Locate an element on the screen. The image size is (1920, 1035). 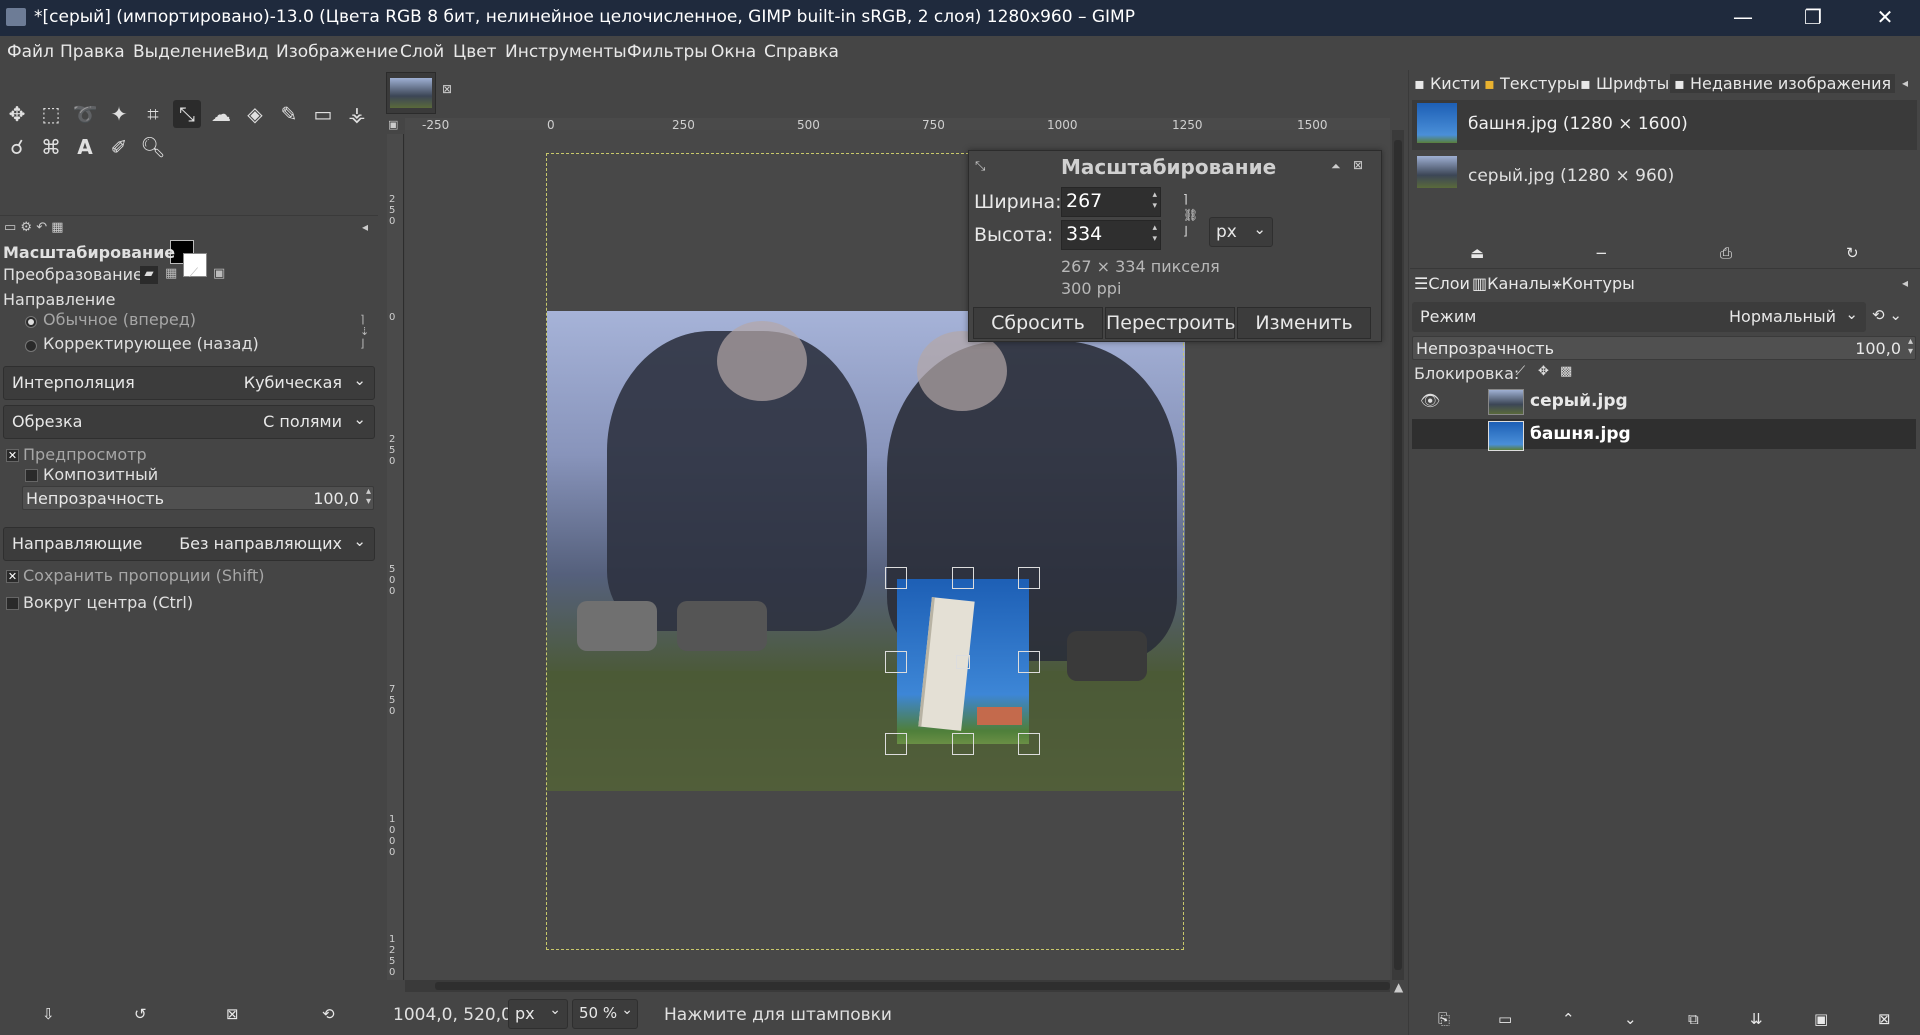
lock-alpha-icon: ▩ is located at coordinates (1566, 371).